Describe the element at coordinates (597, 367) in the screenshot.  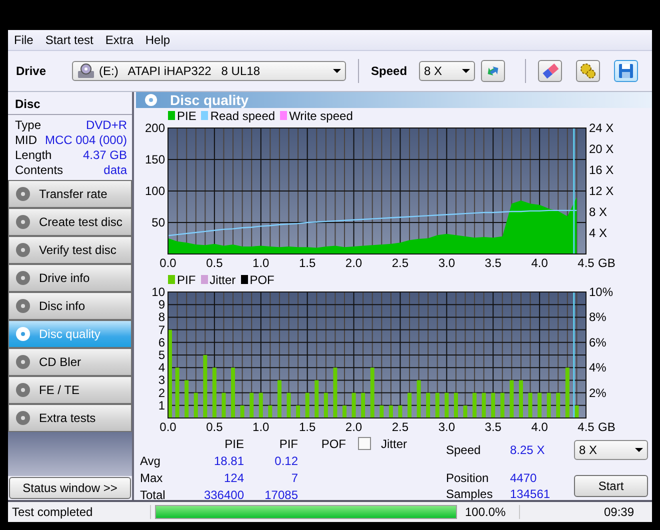
I see `tick-label: 4%` at that location.